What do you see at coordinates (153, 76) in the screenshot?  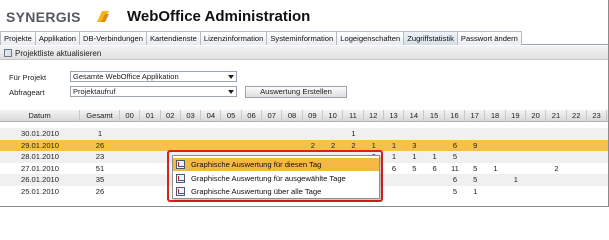 I see `project-select: Gesamte WebOffice Applikation` at bounding box center [153, 76].